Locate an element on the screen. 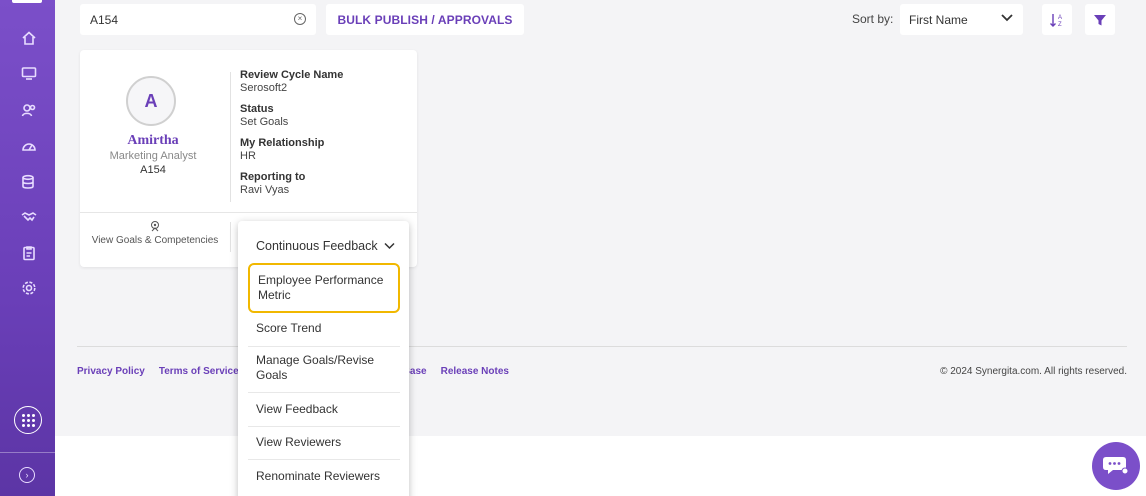 Image resolution: width=1146 pixels, height=496 pixels. sidebar-divider is located at coordinates (27, 452).